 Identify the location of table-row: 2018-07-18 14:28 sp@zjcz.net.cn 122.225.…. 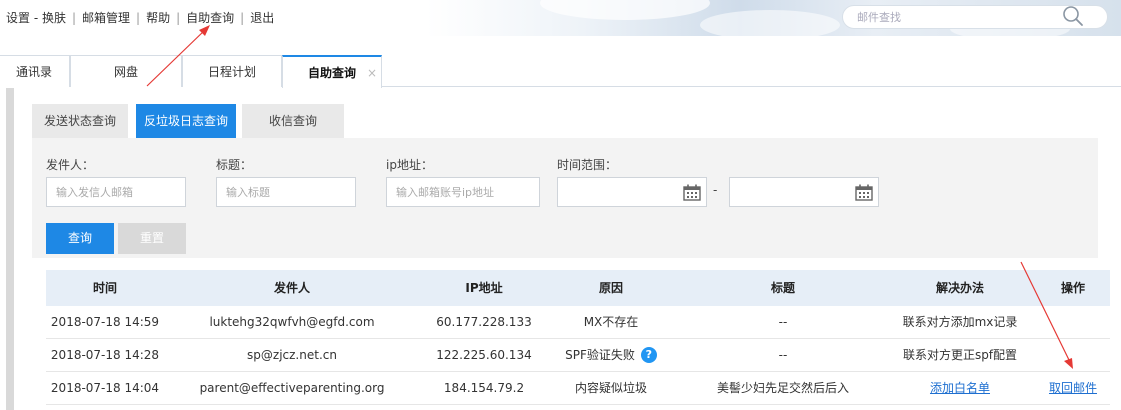
(578, 355).